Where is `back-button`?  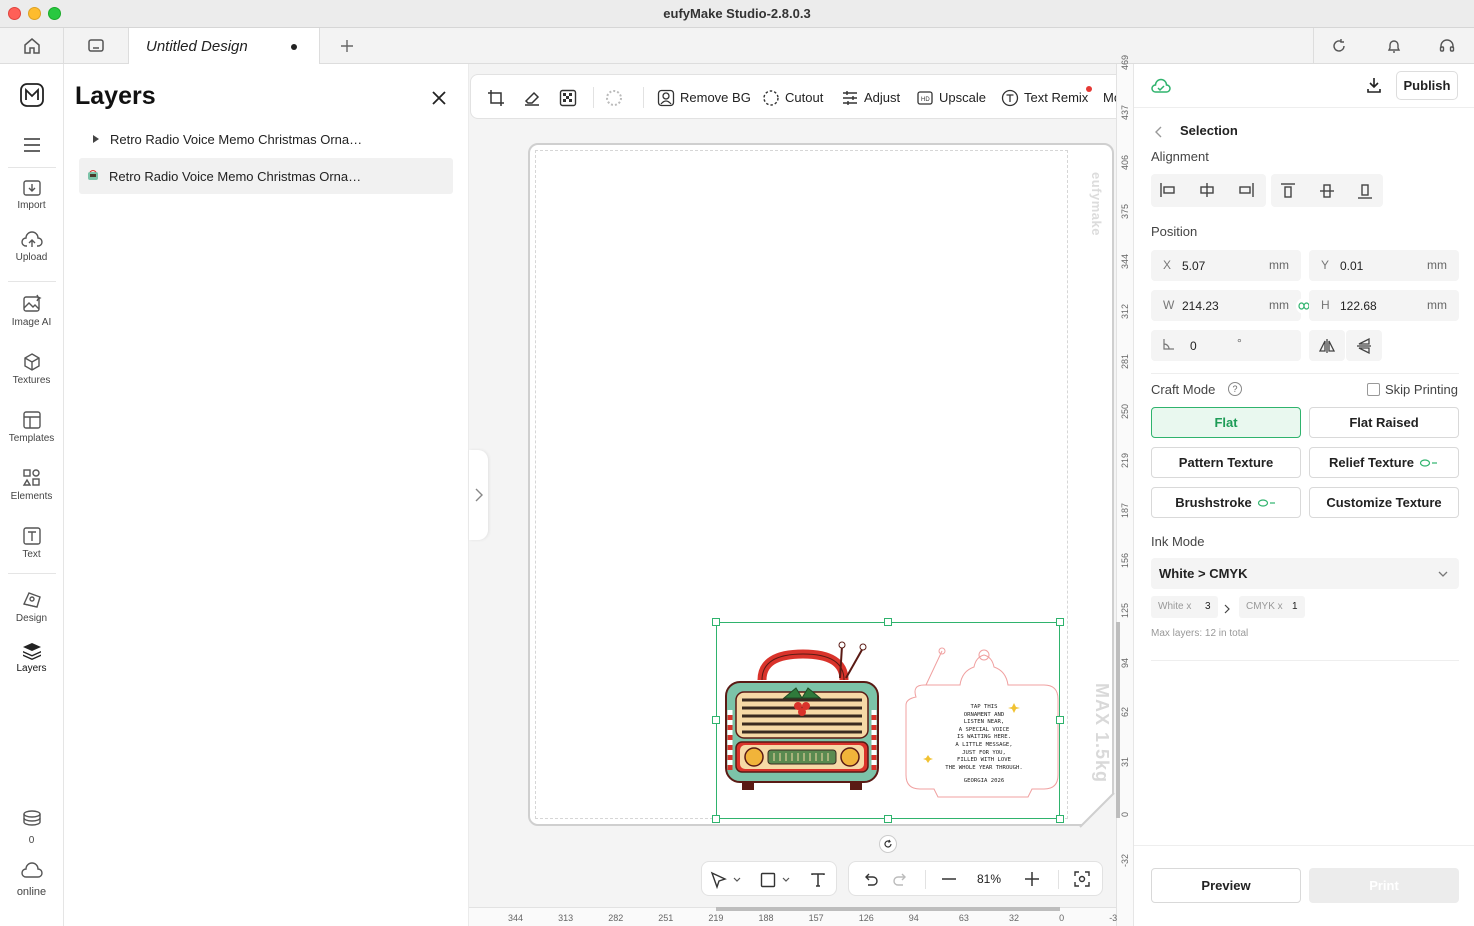
back-button is located at coordinates (1158, 134).